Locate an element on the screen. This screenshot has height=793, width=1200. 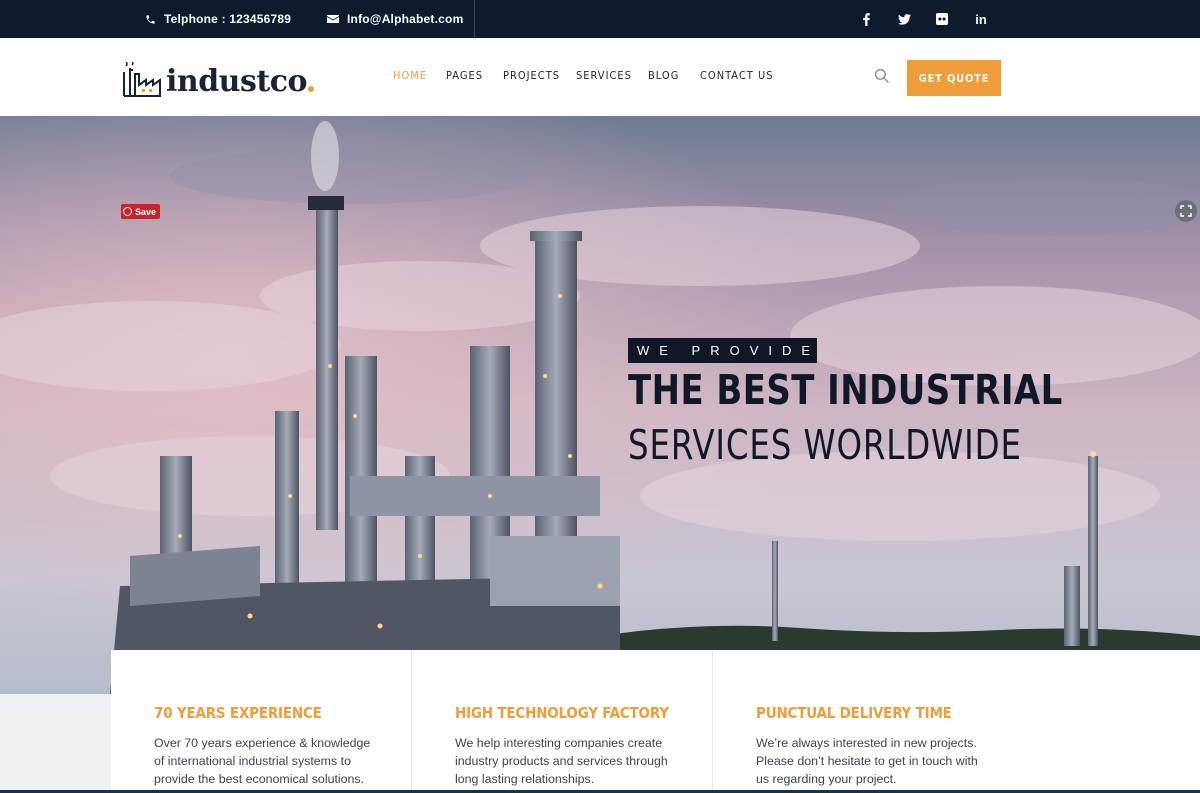
topbar-divider is located at coordinates (474, 19).